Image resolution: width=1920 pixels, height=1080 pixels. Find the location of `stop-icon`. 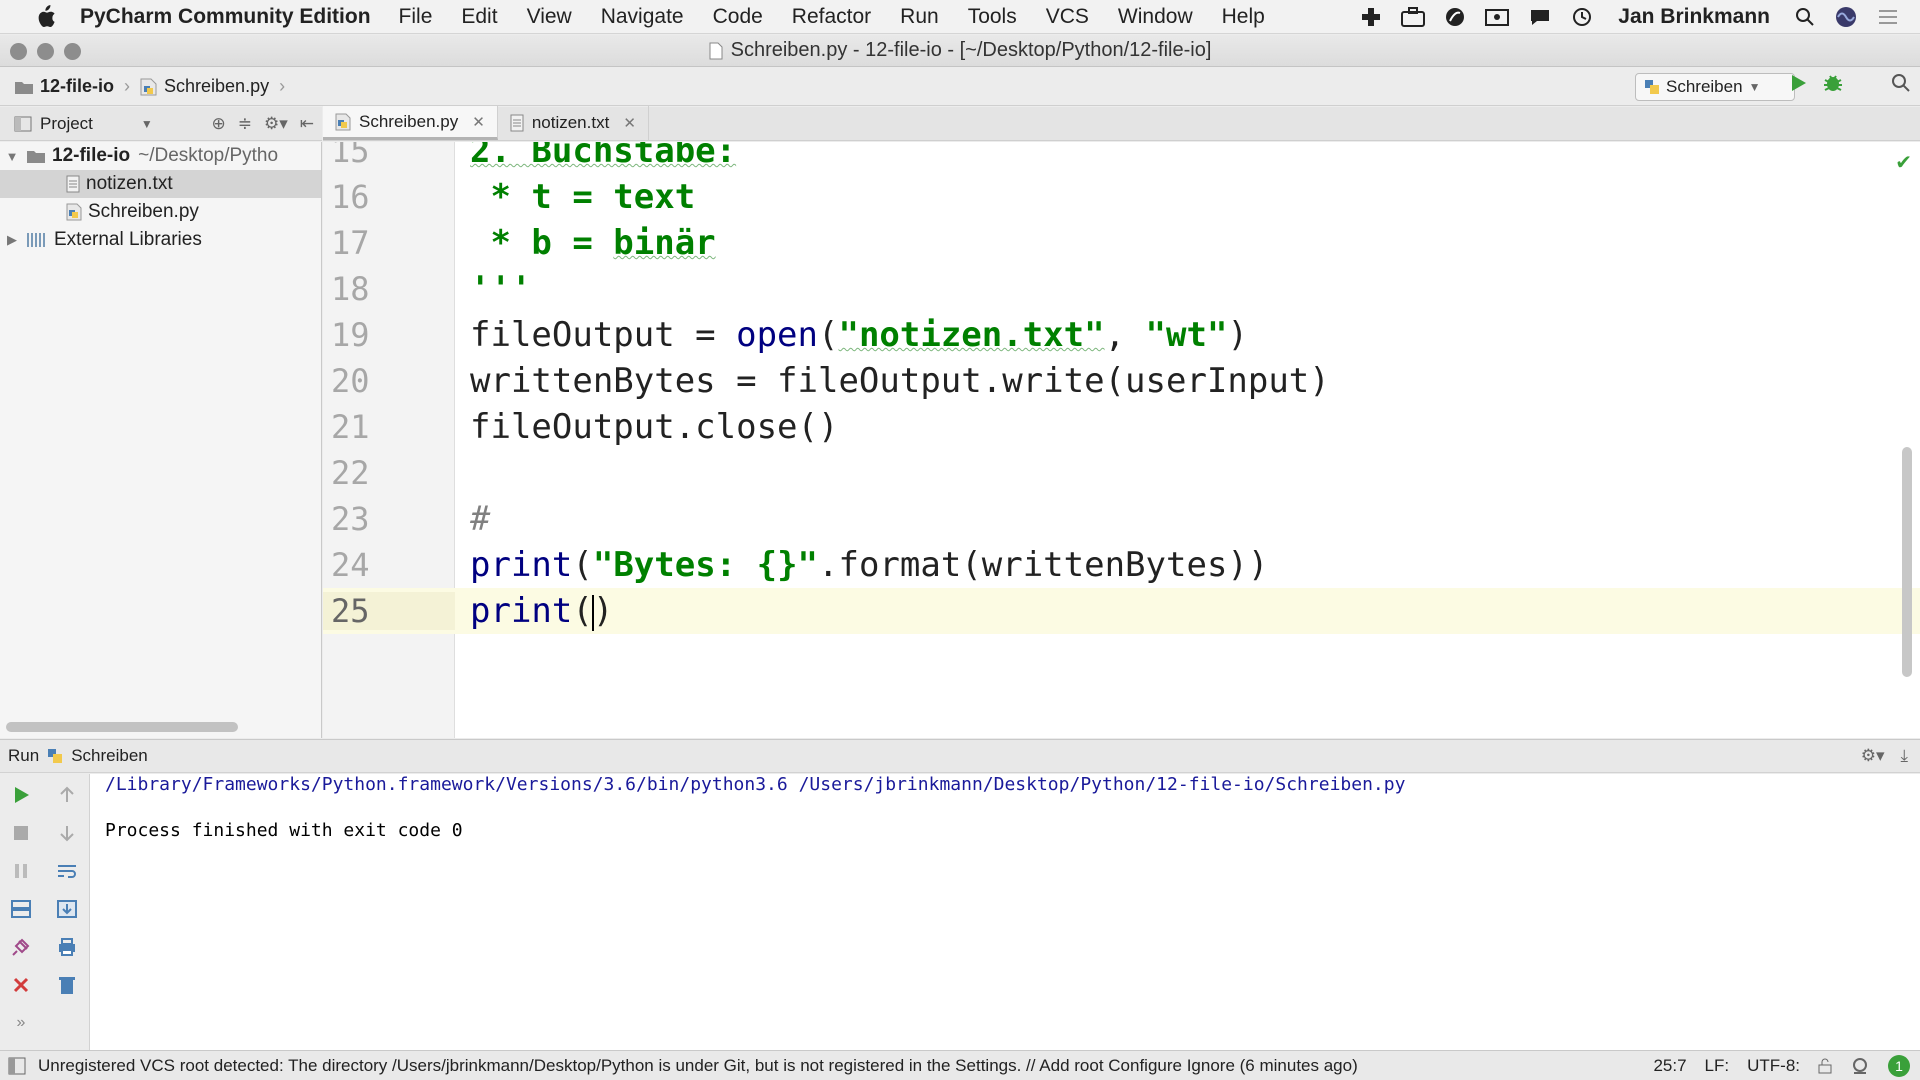

stop-icon is located at coordinates (21, 833).